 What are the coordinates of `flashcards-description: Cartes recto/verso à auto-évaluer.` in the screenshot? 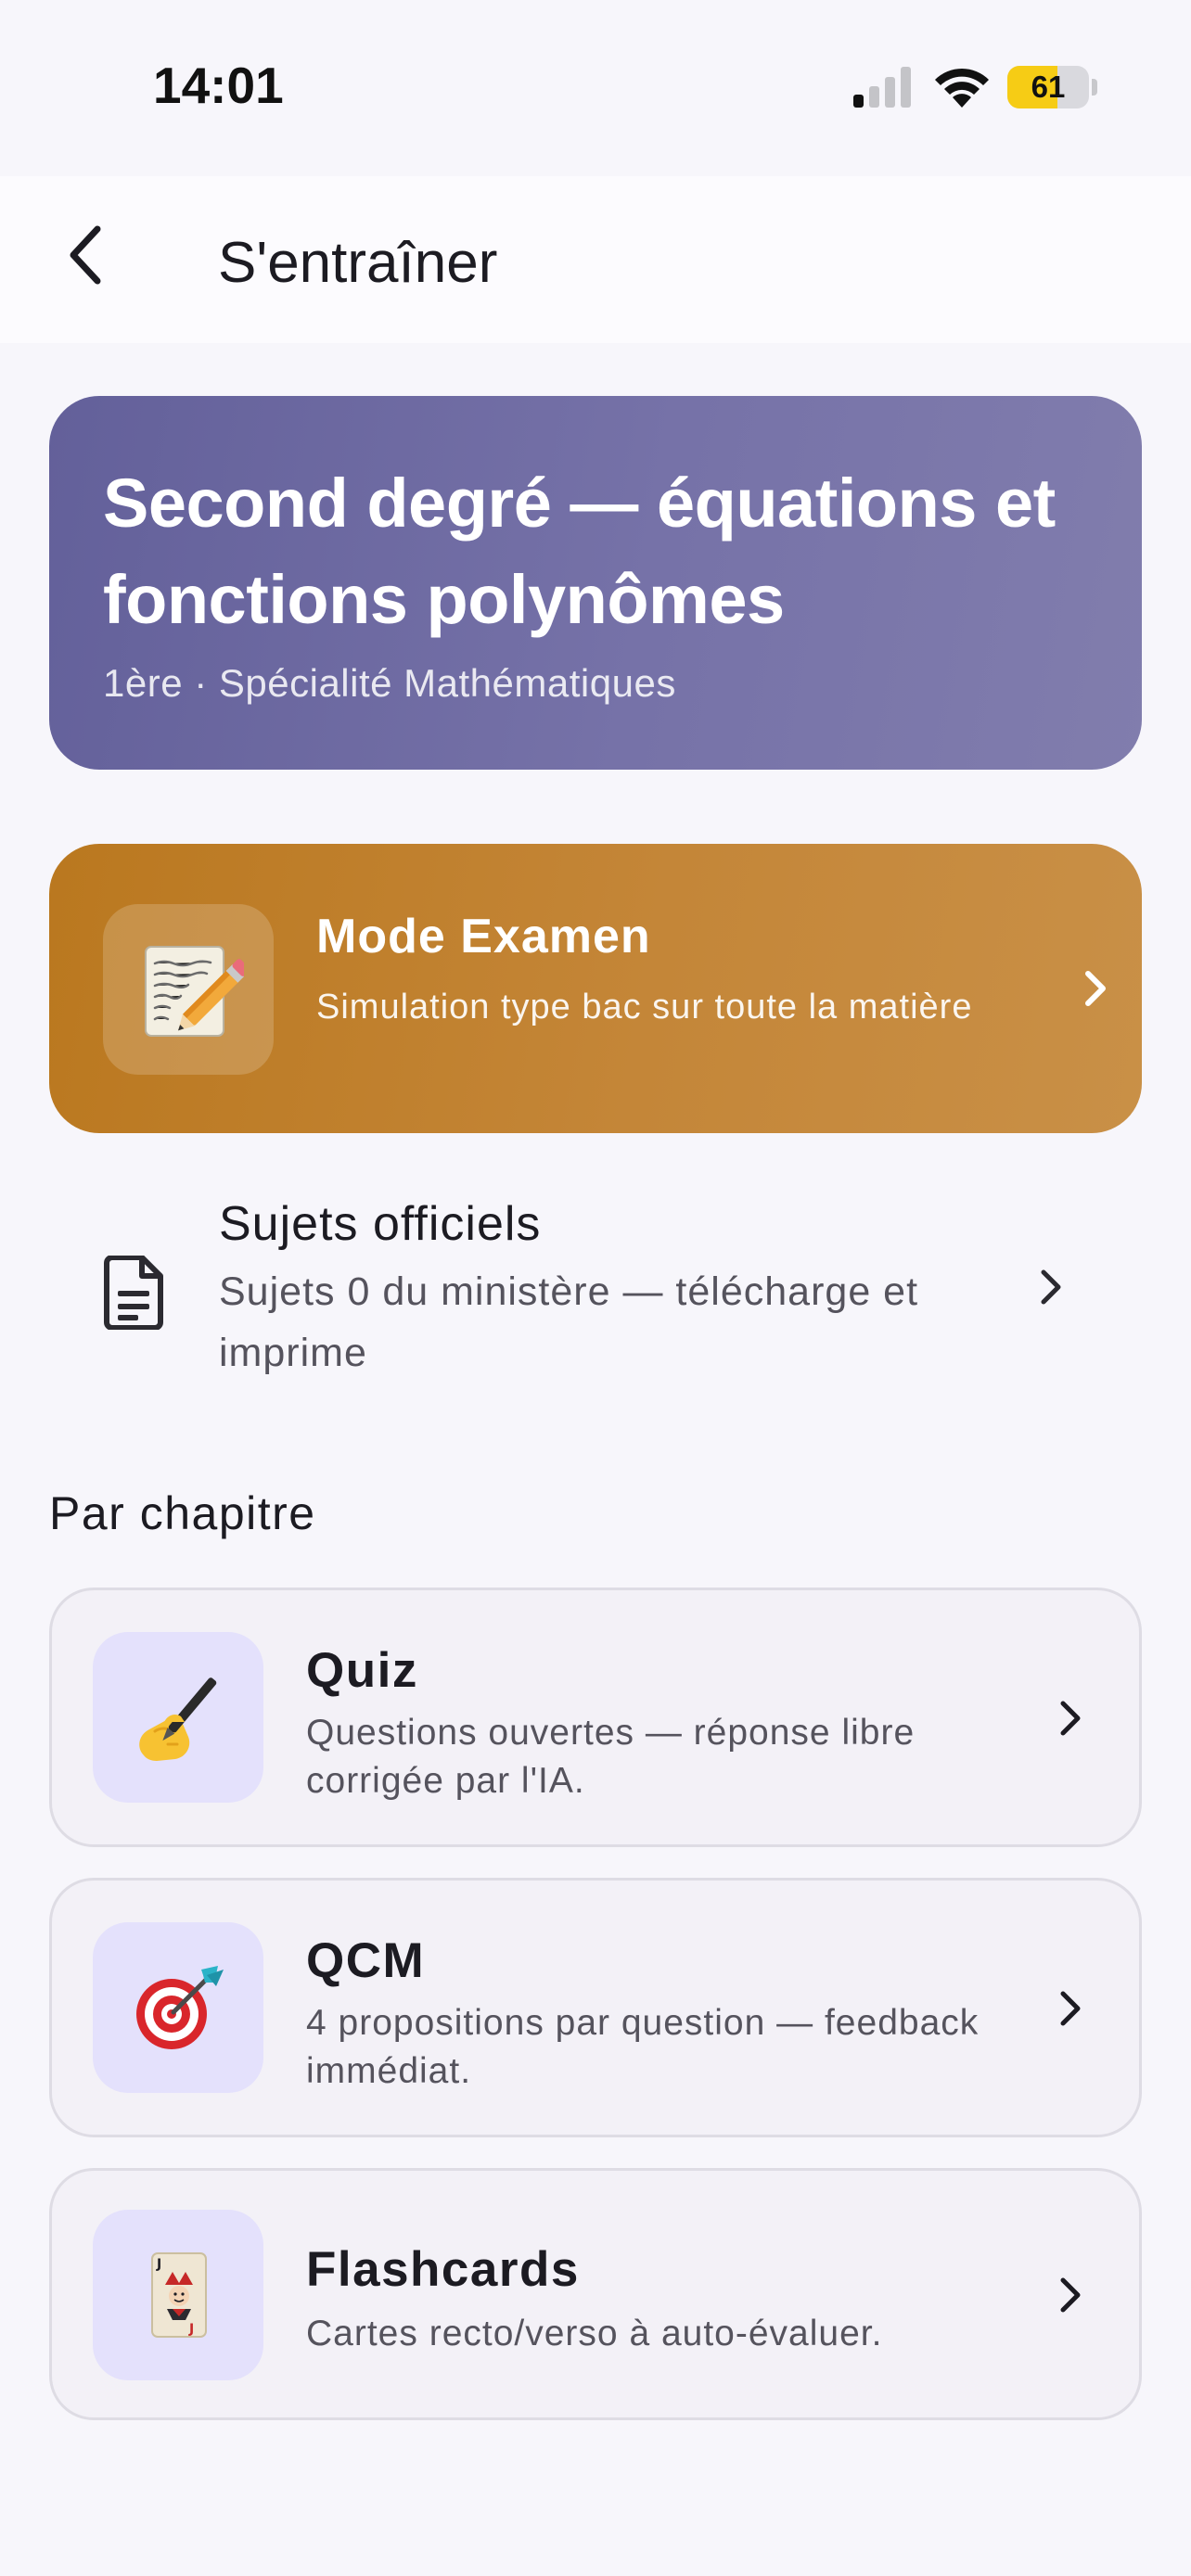 It's located at (594, 2333).